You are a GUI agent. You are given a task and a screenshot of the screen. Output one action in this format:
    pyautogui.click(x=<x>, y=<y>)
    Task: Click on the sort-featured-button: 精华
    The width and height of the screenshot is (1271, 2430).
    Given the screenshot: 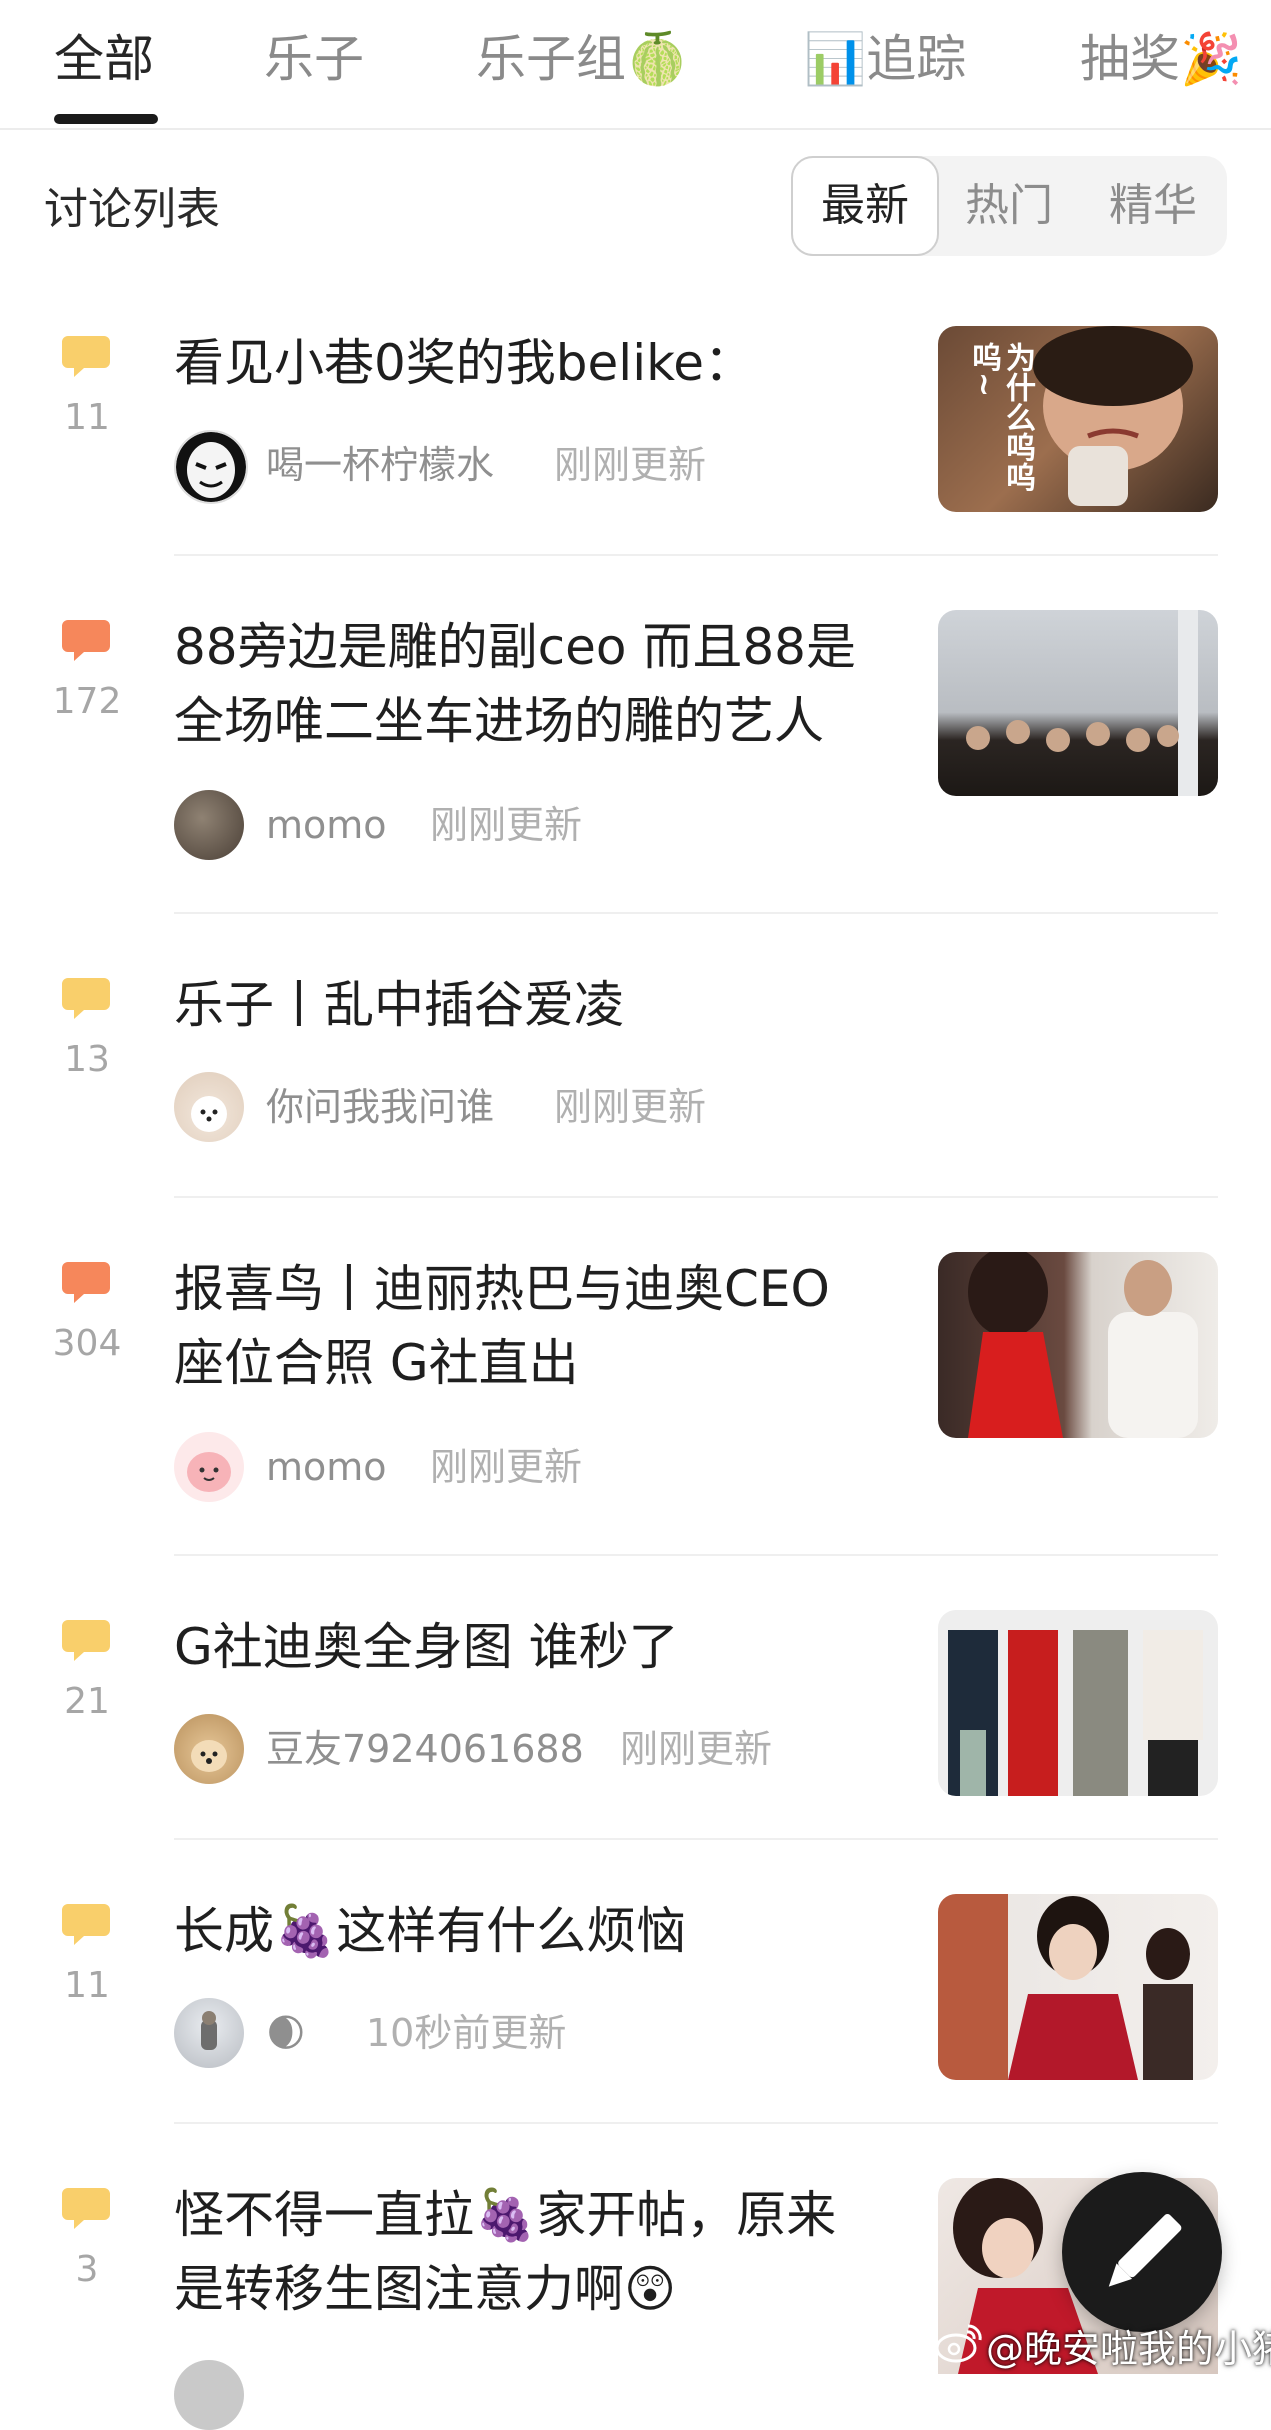 What is the action you would take?
    pyautogui.click(x=1153, y=206)
    